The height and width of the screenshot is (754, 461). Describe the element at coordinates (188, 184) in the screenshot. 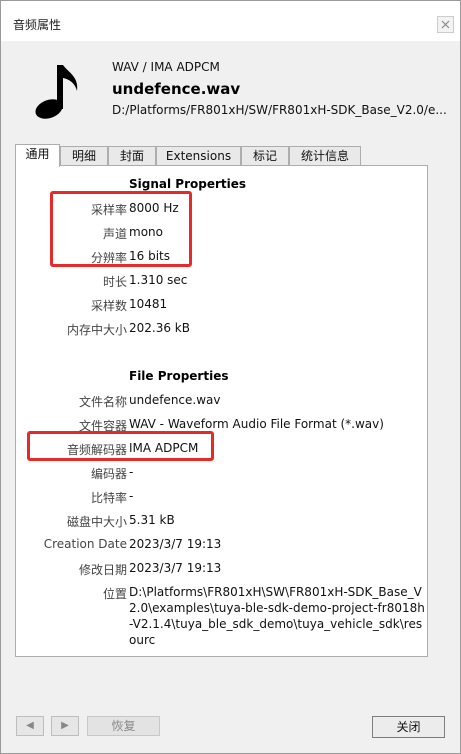

I see `signal-properties-heading: Signal Properties` at that location.